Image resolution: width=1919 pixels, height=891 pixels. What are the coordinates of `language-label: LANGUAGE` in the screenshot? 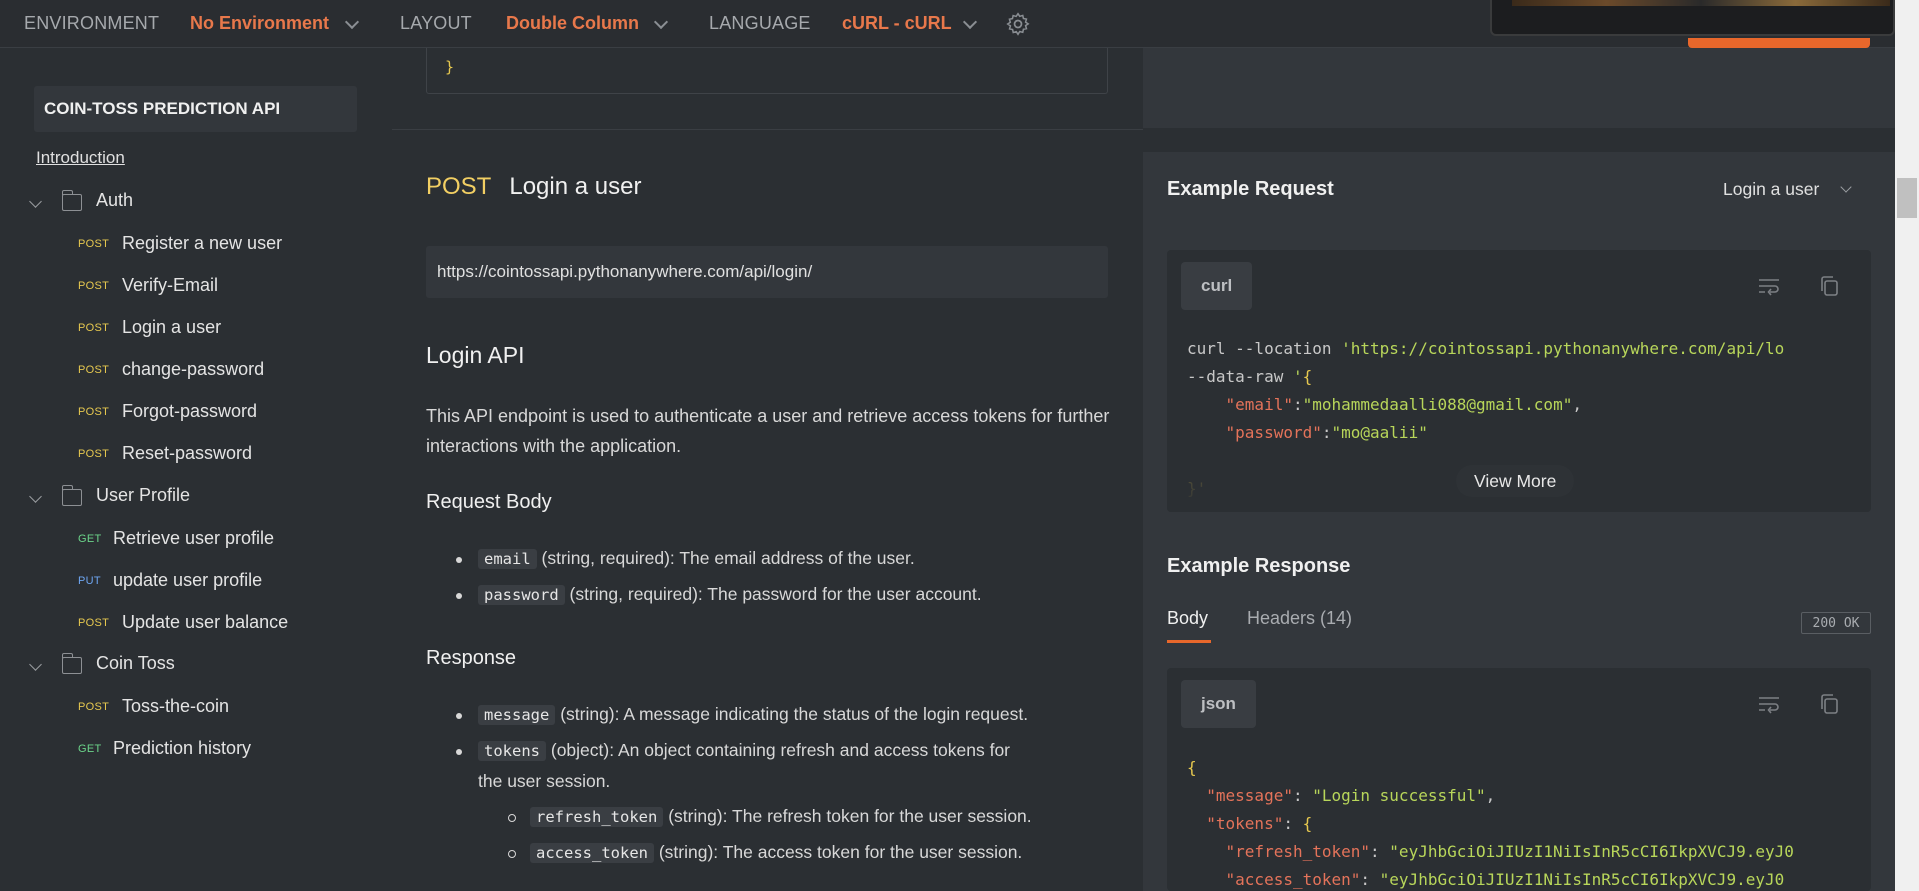 It's located at (760, 23).